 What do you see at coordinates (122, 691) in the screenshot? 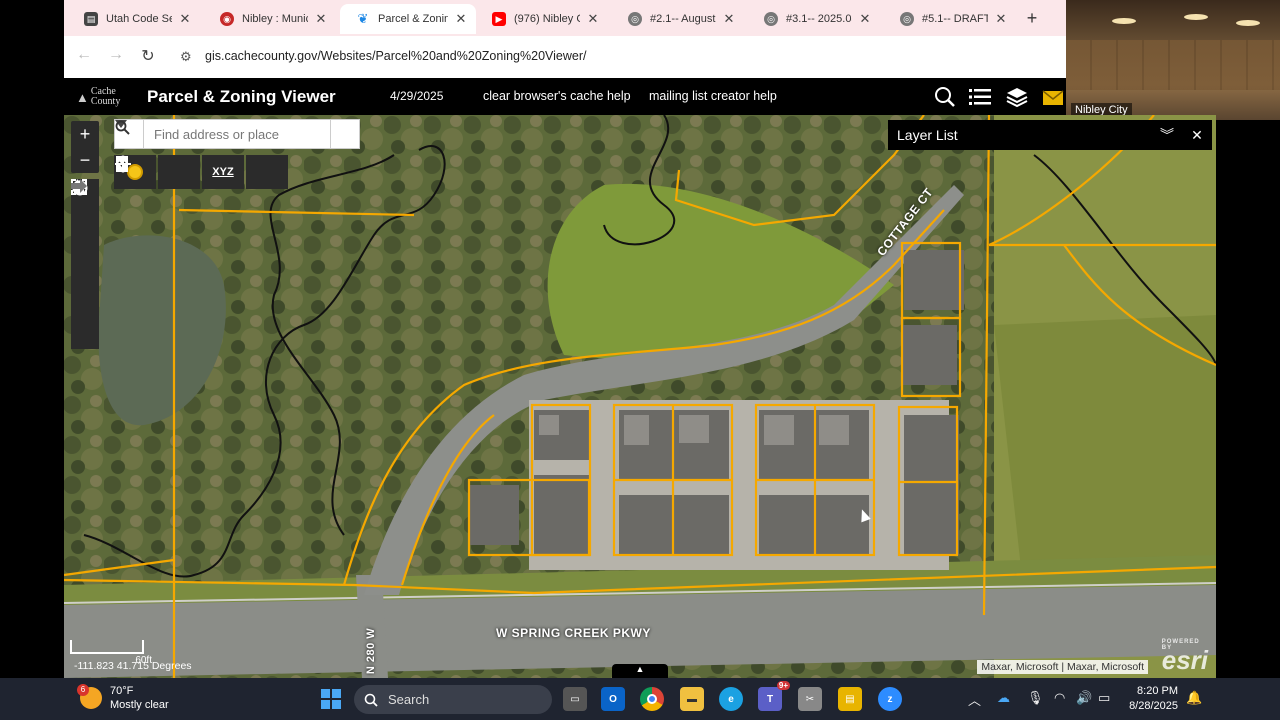
I see `weather-temp: 70°F` at bounding box center [122, 691].